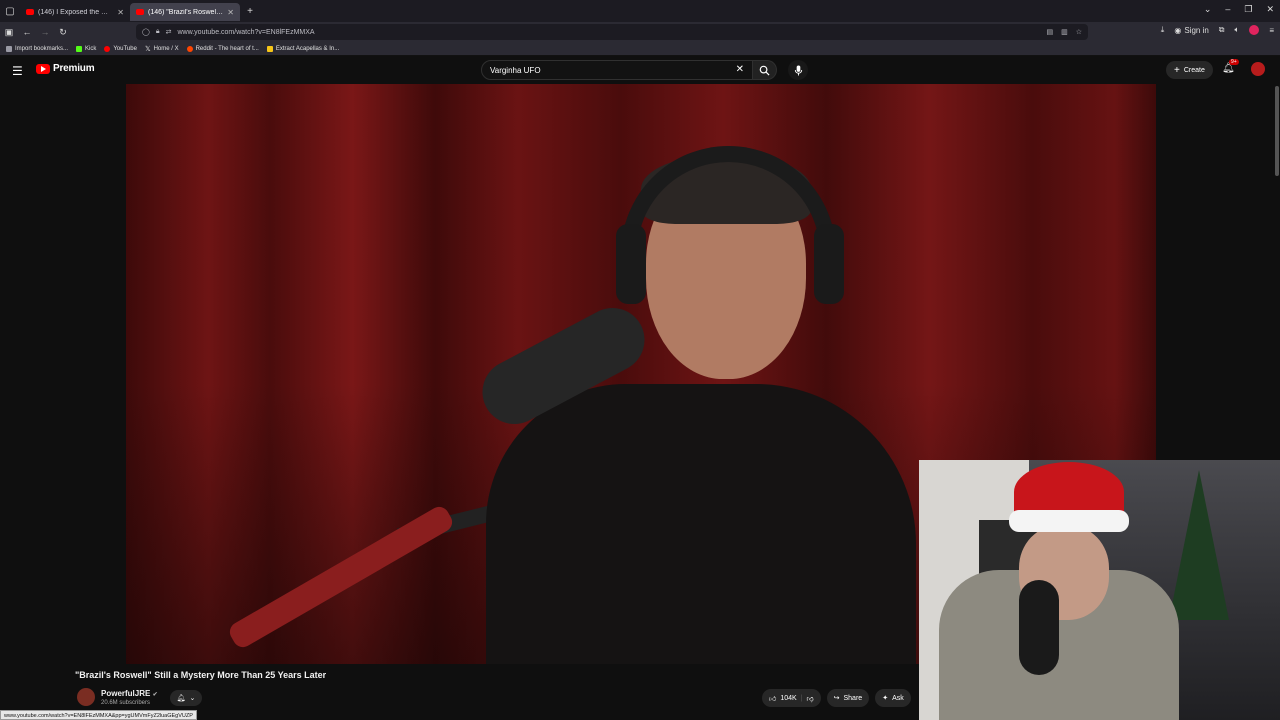 This screenshot has width=1280, height=720. I want to click on mute-icon: 🔈︎, so click(1237, 30).